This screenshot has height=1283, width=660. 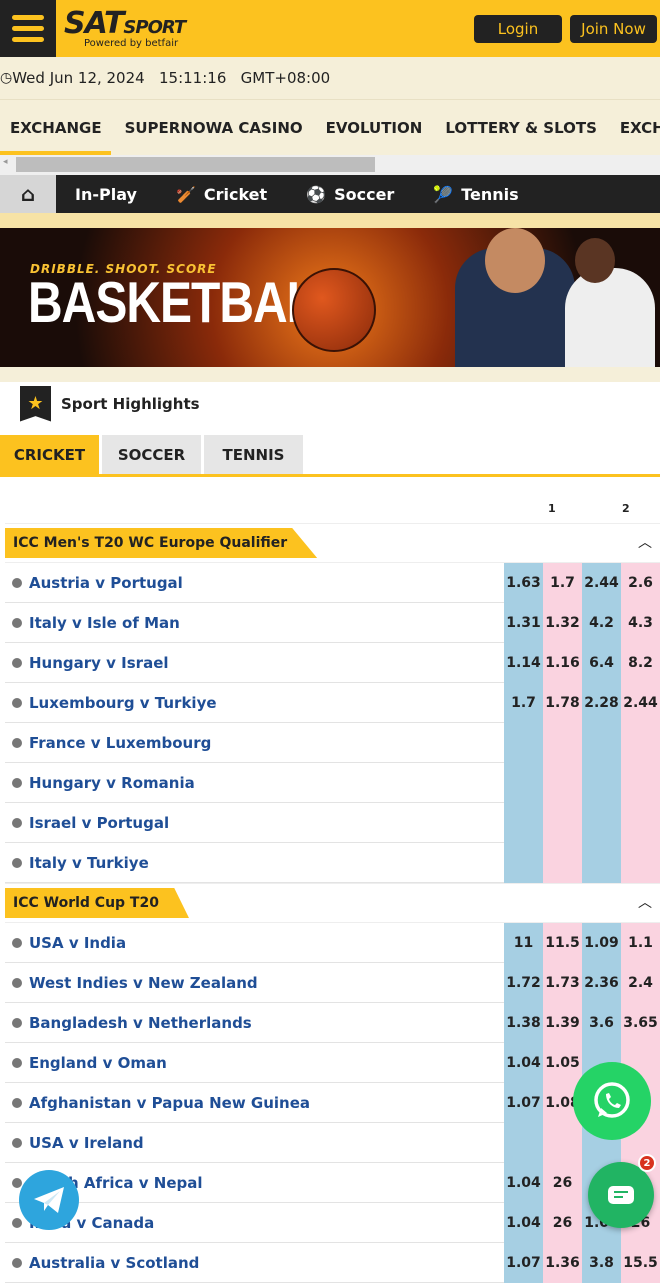 What do you see at coordinates (562, 982) in the screenshot?
I see `lay-odds: 1.73` at bounding box center [562, 982].